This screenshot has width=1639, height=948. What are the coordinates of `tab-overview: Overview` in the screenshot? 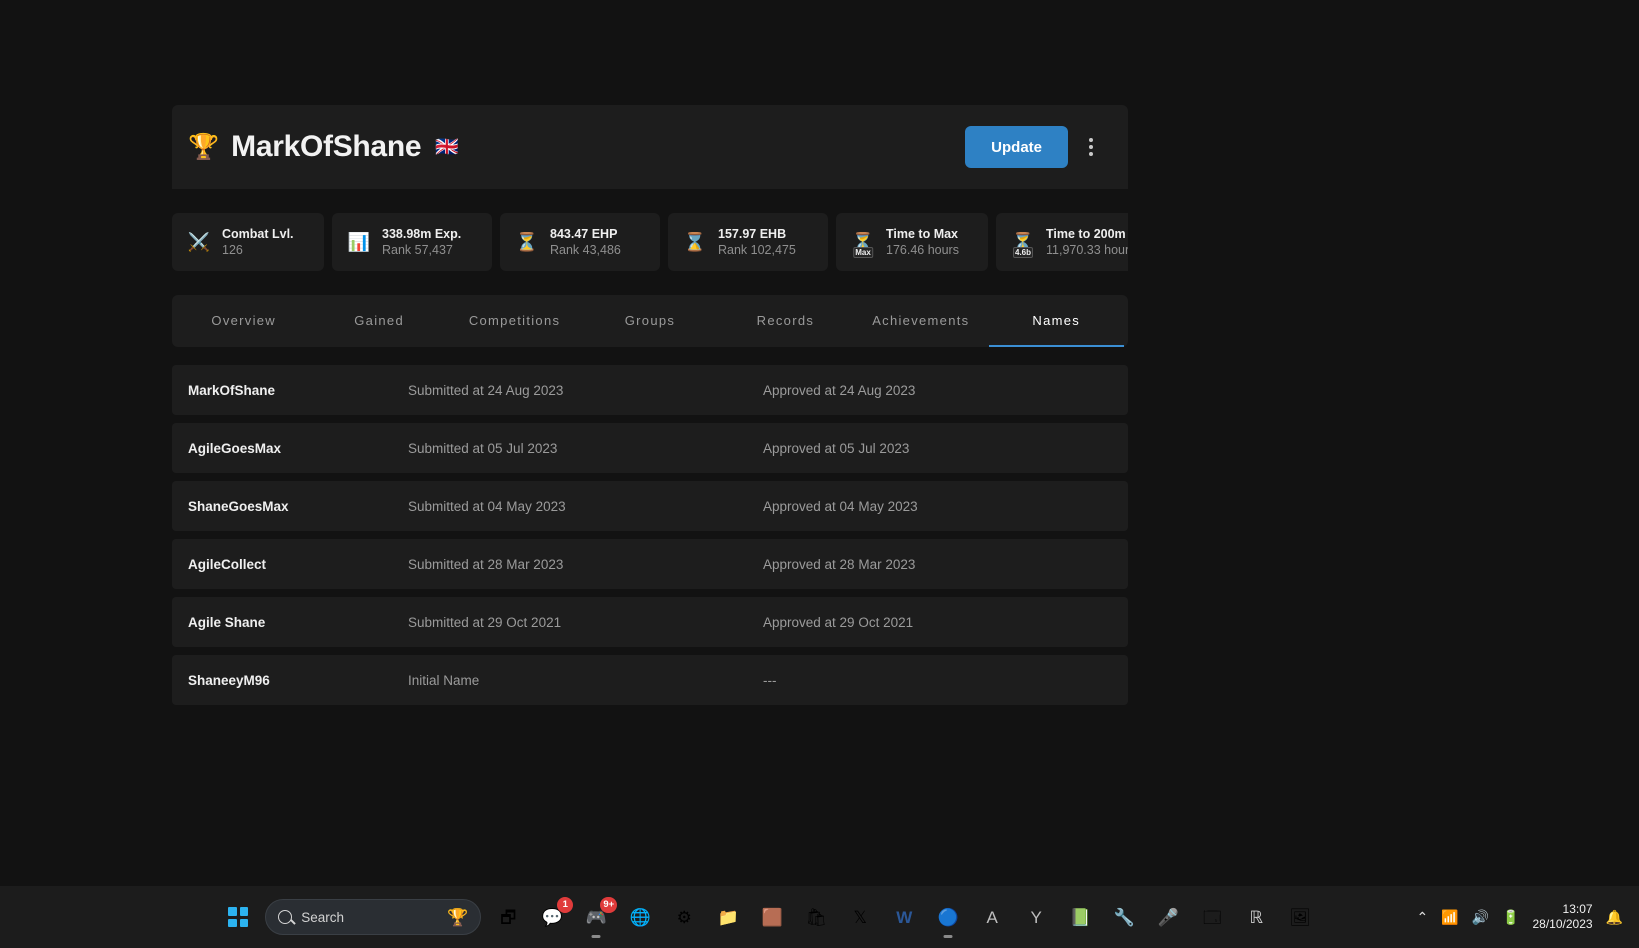 It's located at (243, 321).